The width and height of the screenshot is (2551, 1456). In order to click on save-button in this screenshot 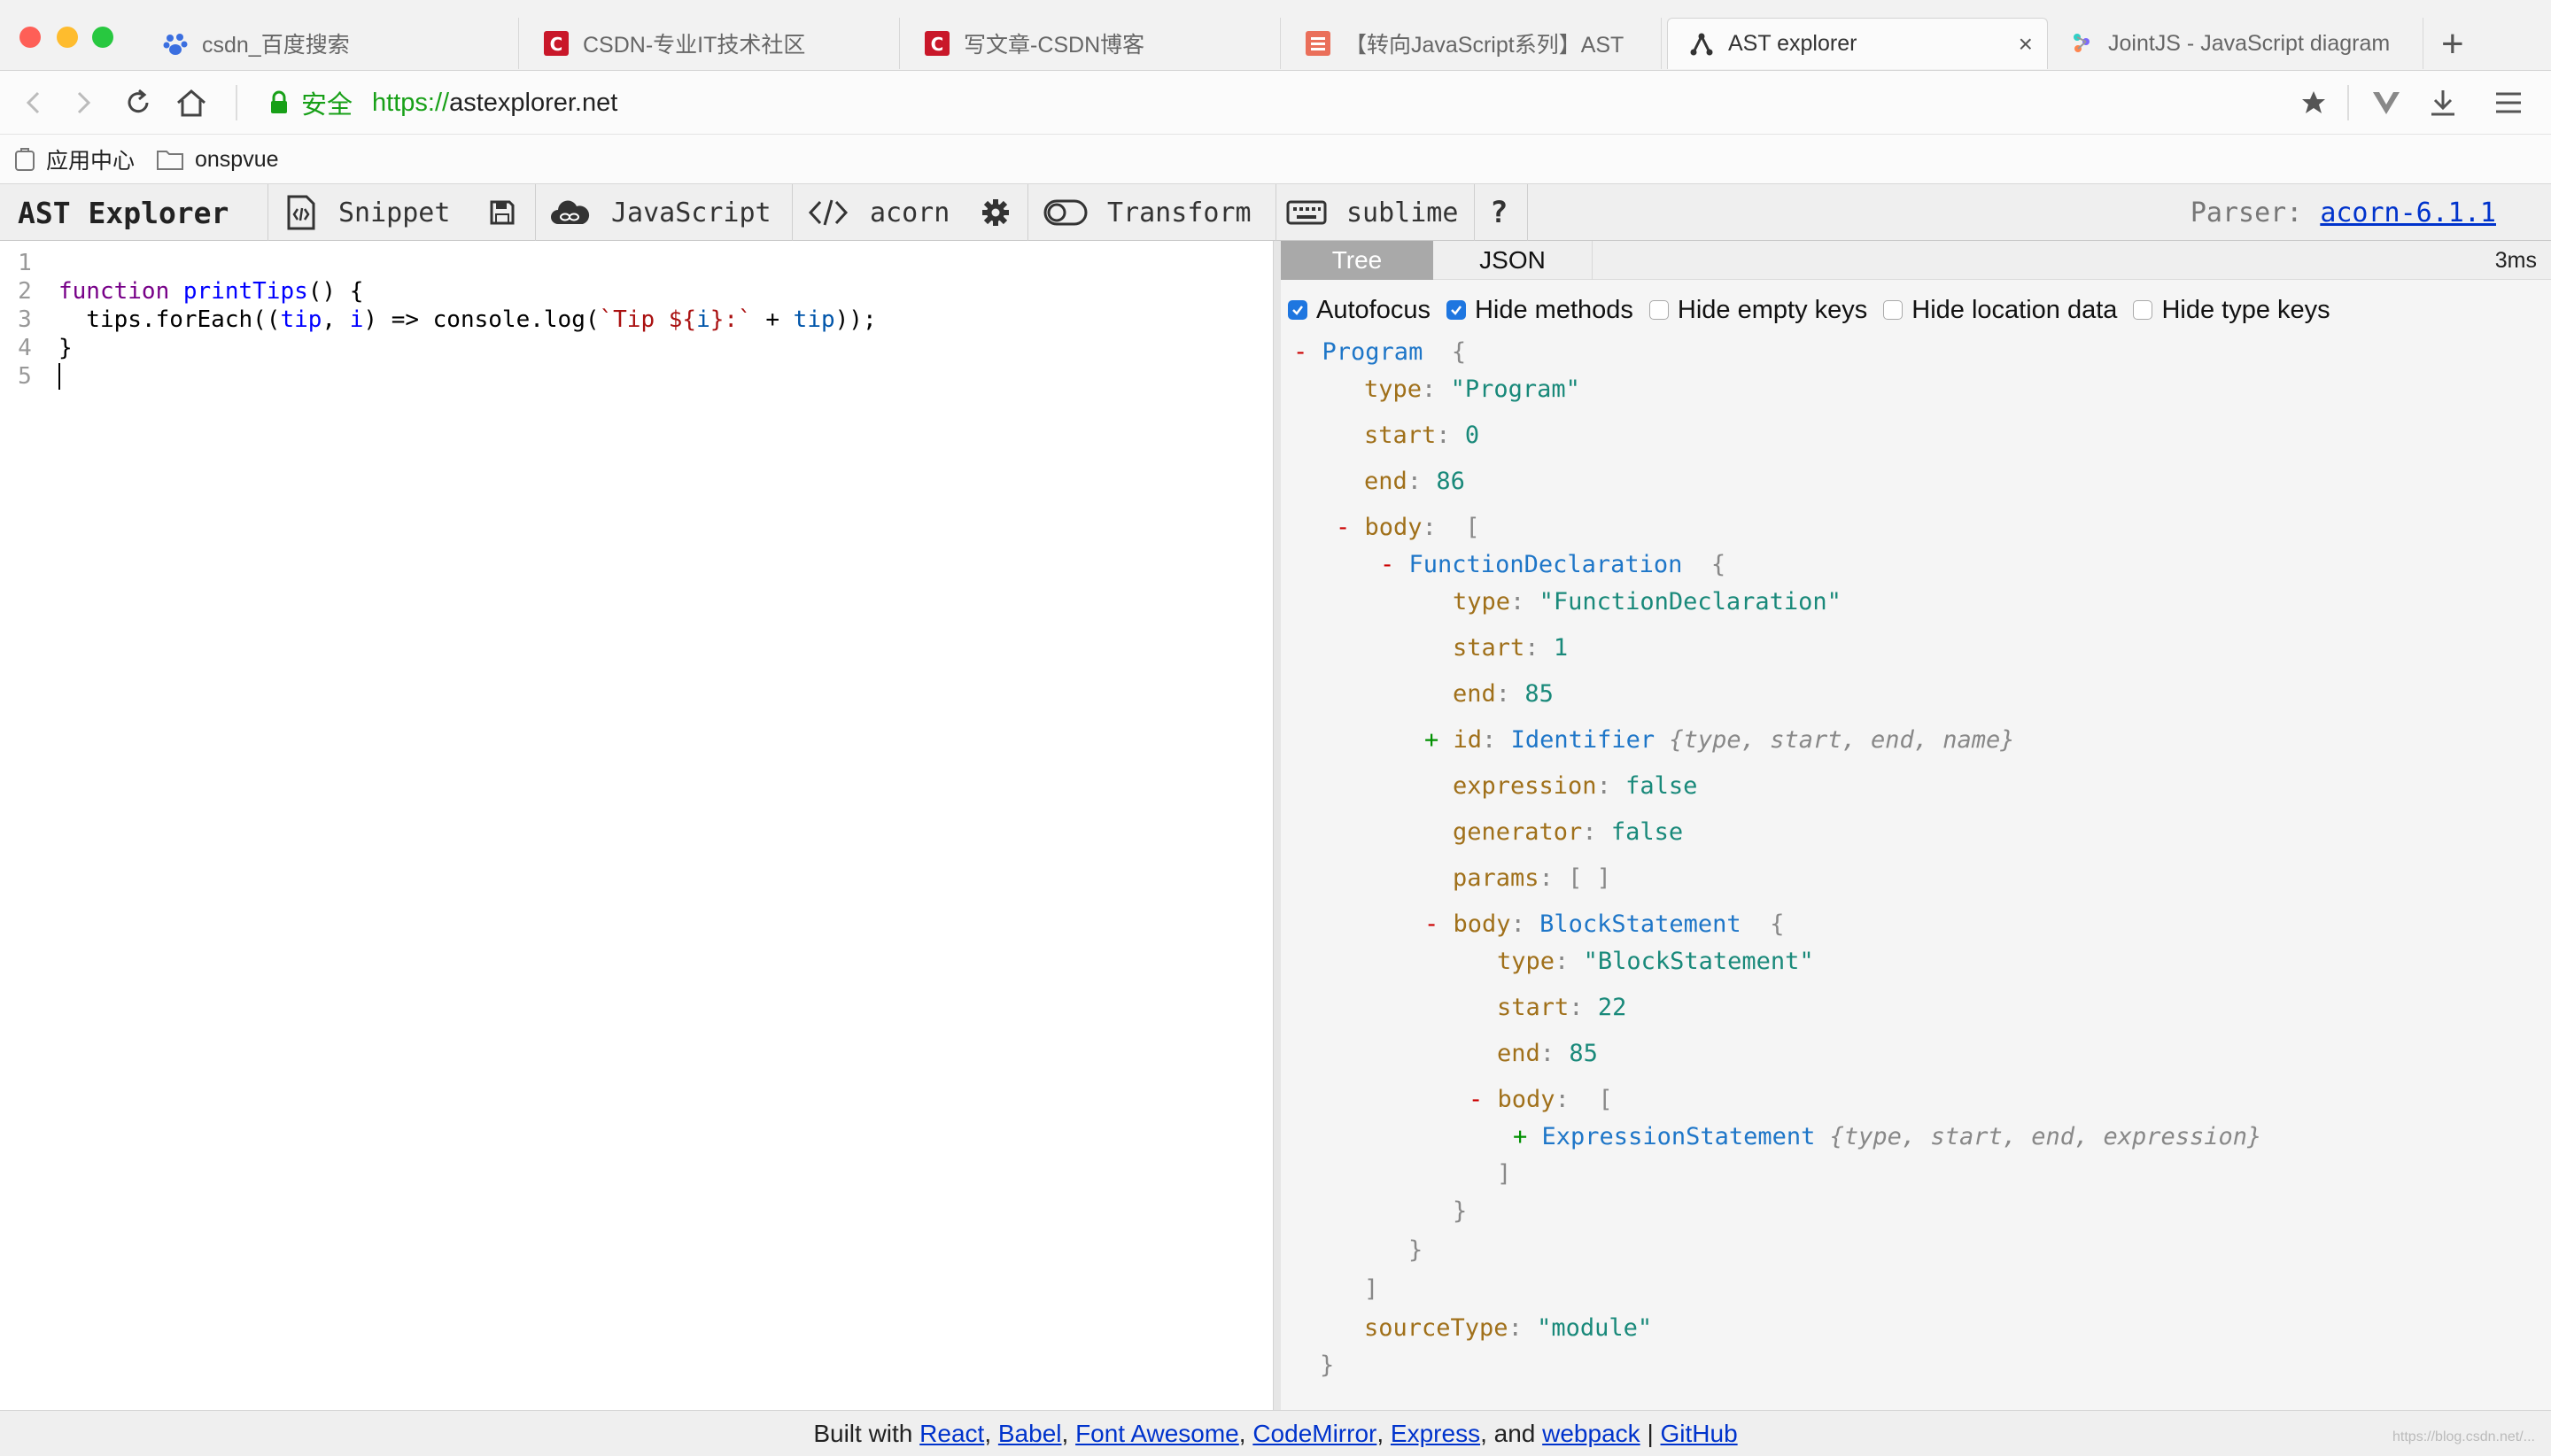, I will do `click(502, 212)`.